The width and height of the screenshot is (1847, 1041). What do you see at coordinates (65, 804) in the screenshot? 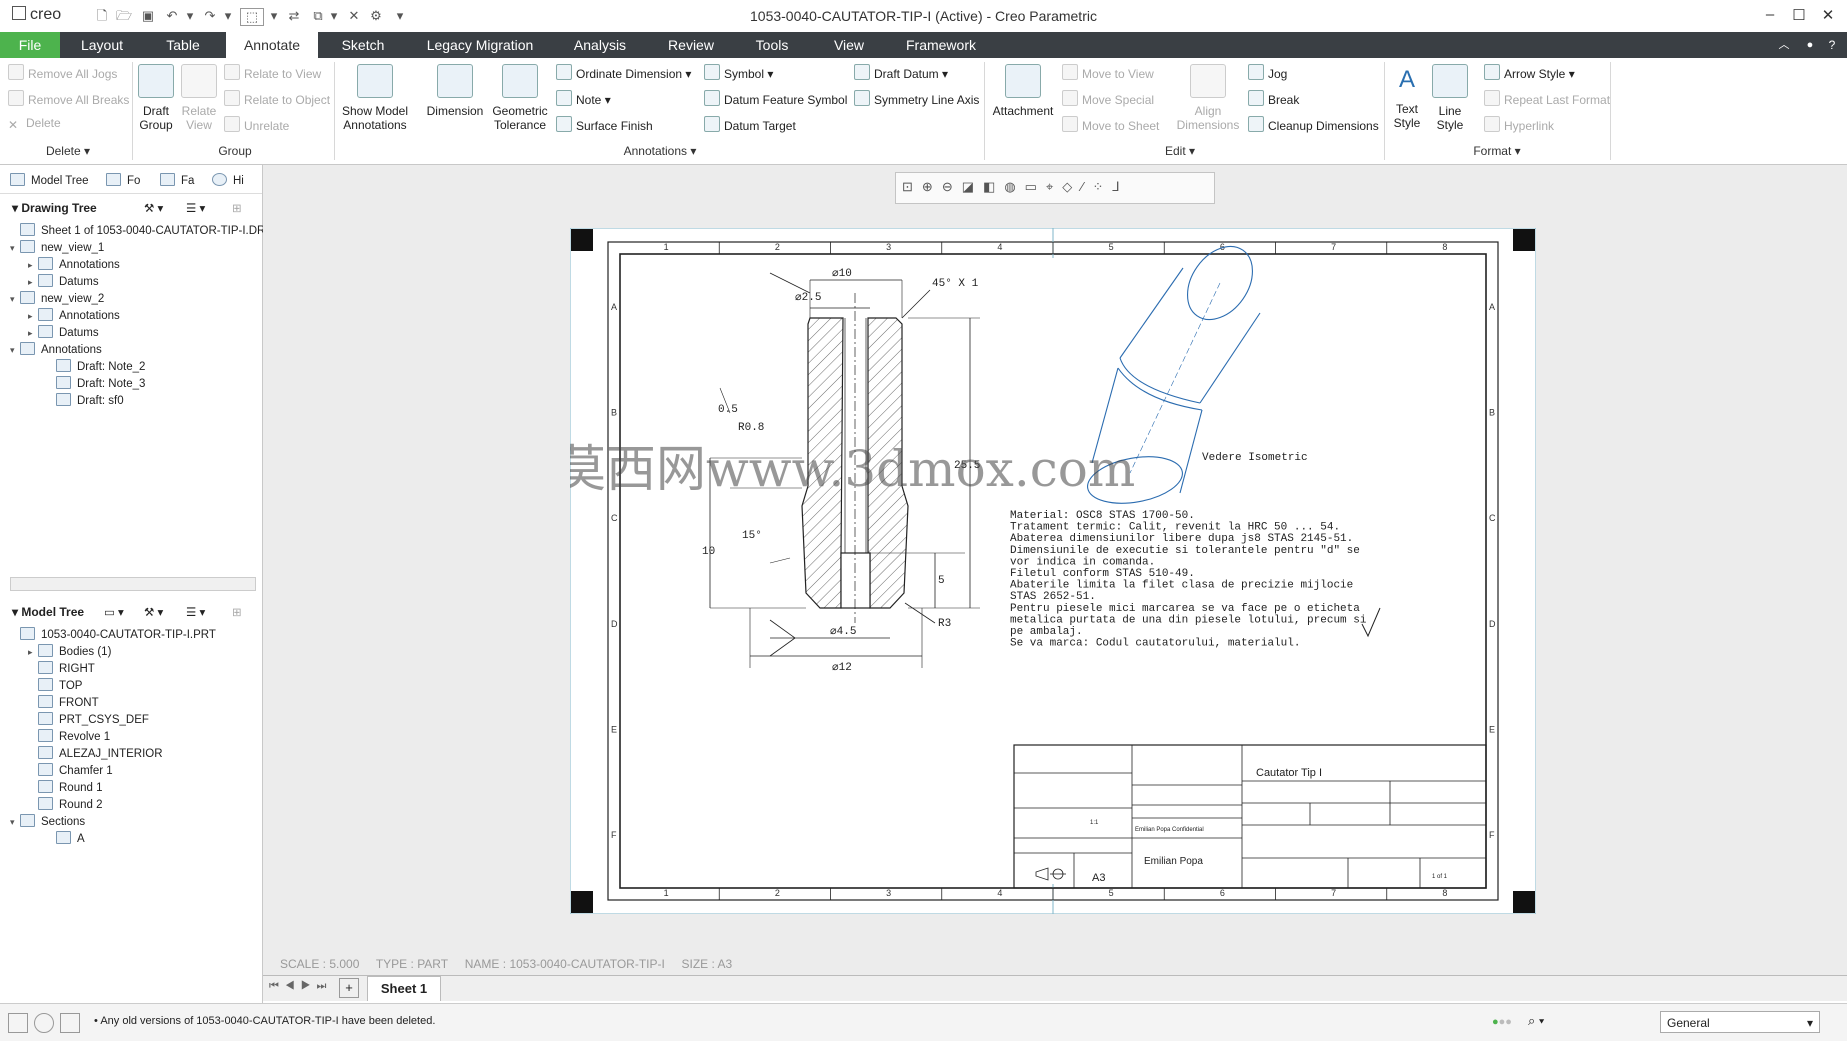
I see `tree-item: Round 2` at bounding box center [65, 804].